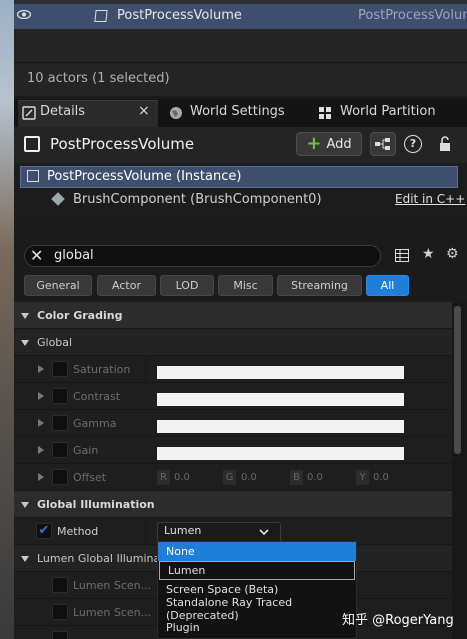 The image size is (467, 639). What do you see at coordinates (388, 111) in the screenshot?
I see `tab-world-partition-label: World Partition` at bounding box center [388, 111].